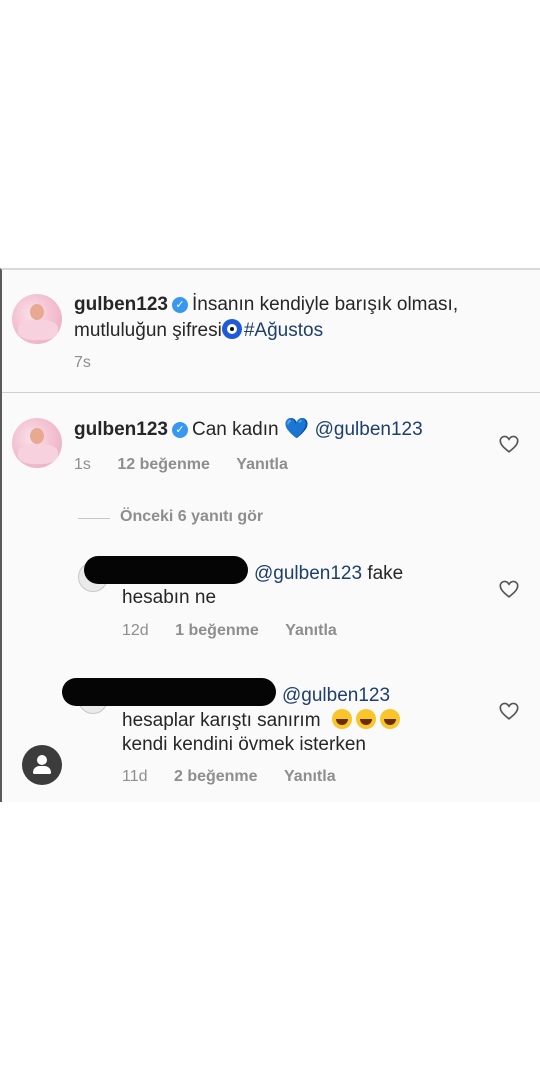 Image resolution: width=540 pixels, height=1070 pixels. I want to click on post-avatar, so click(37, 319).